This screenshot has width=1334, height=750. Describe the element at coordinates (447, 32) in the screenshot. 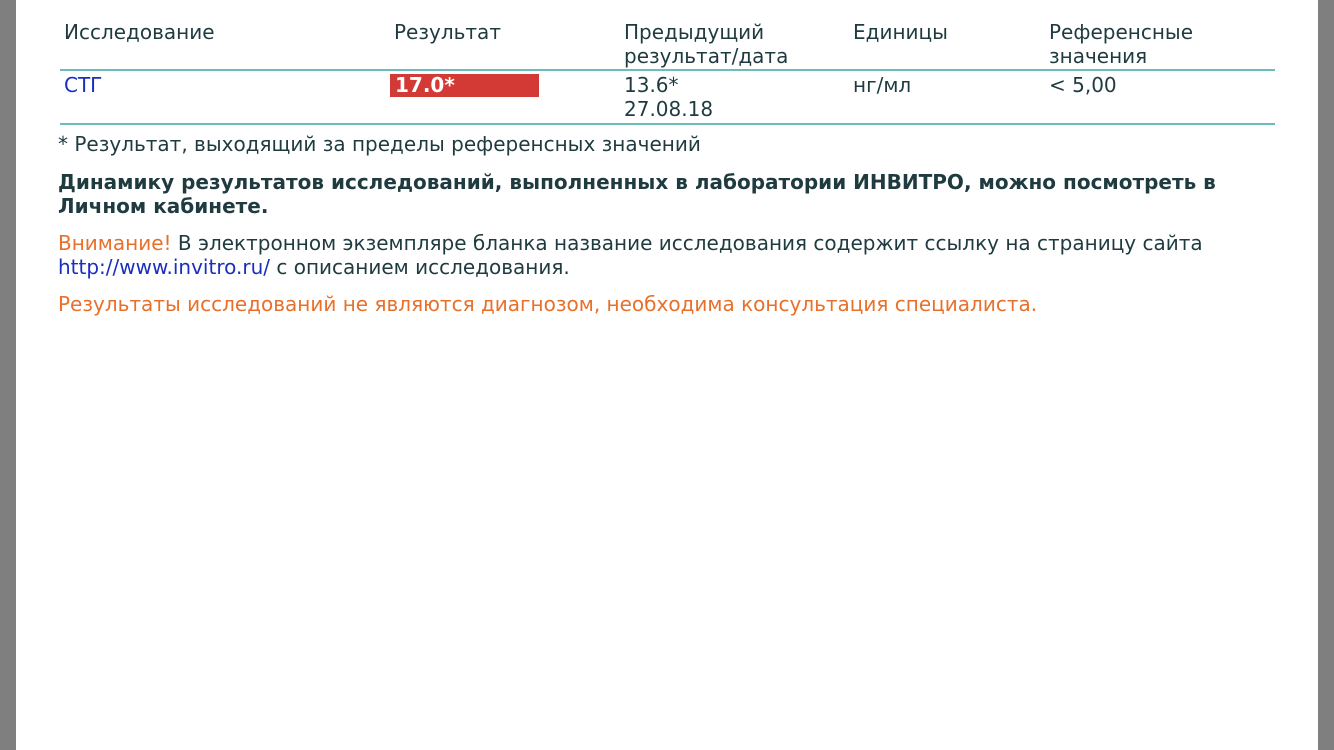

I see `header-result: Результат` at that location.